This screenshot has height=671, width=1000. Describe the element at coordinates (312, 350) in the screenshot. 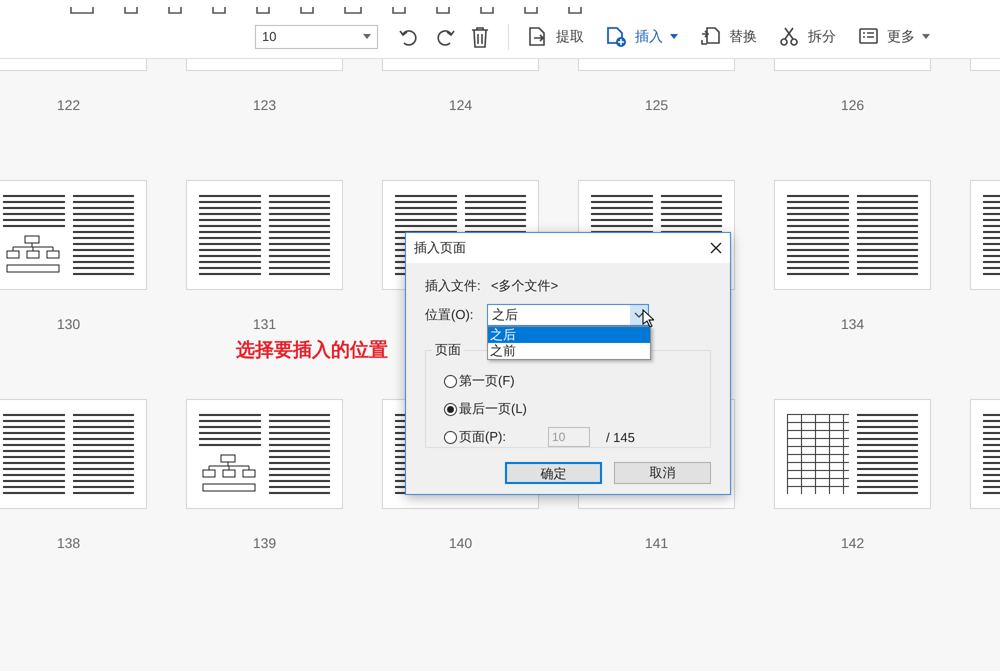

I see `annotation-text: 选择要插入的位置` at that location.